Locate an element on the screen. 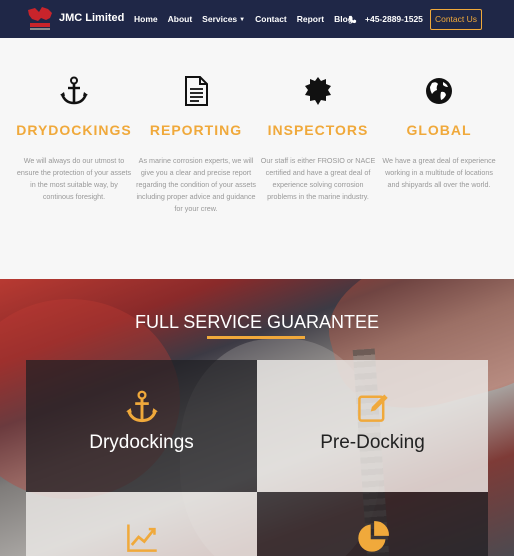 The width and height of the screenshot is (514, 556). service-label: Pre-Docking is located at coordinates (372, 442).